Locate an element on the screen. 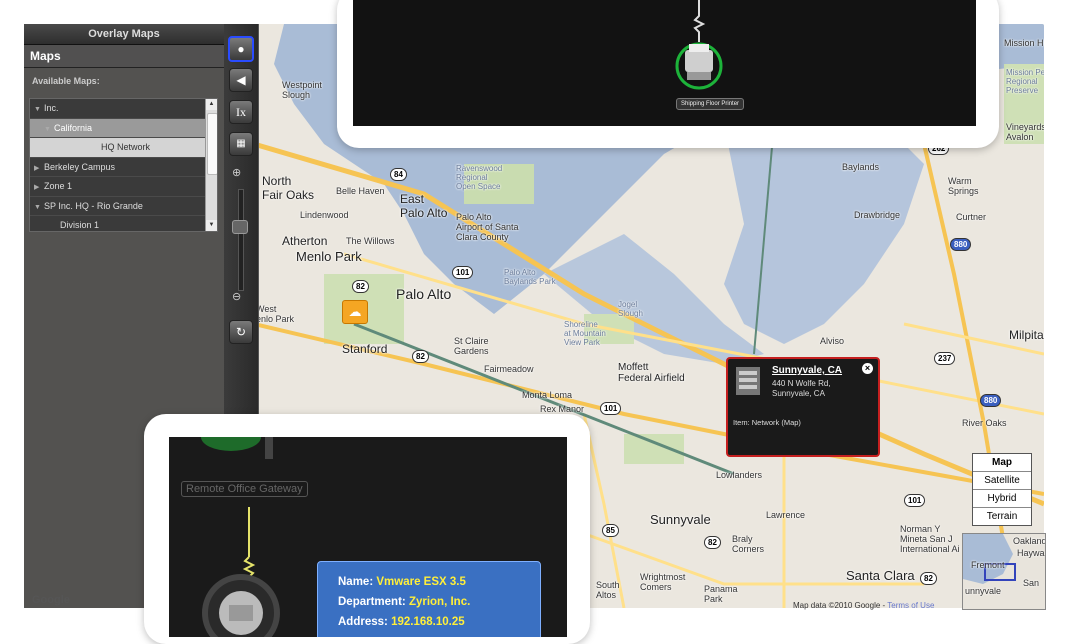 This screenshot has height=644, width=1065. map-label-warm-springs: Warm Springs is located at coordinates (963, 186).